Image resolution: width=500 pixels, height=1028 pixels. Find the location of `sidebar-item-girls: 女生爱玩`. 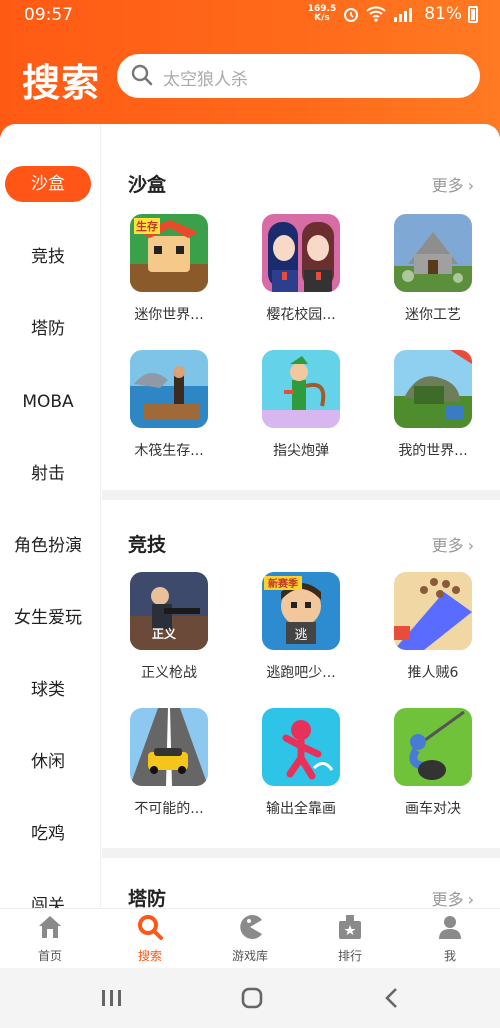

sidebar-item-girls: 女生爱玩 is located at coordinates (48, 618).